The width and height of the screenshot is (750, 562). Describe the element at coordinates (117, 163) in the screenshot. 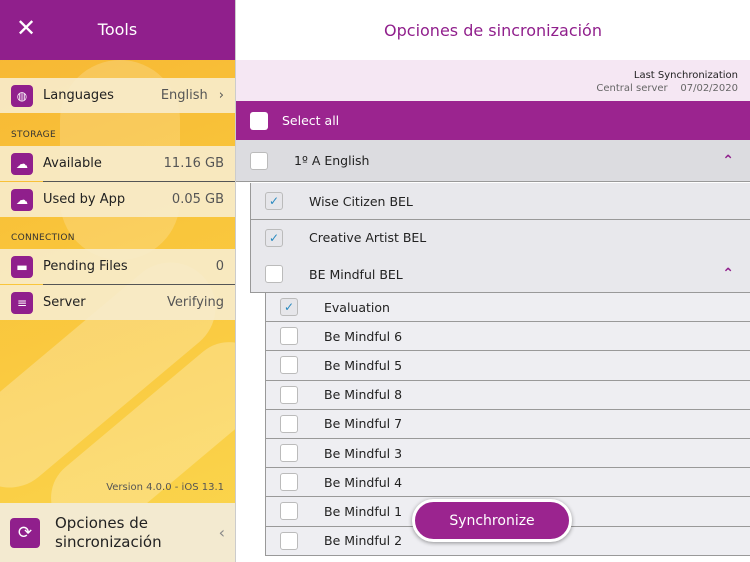

I see `available-row: ☁ Available 11.16 GB` at that location.